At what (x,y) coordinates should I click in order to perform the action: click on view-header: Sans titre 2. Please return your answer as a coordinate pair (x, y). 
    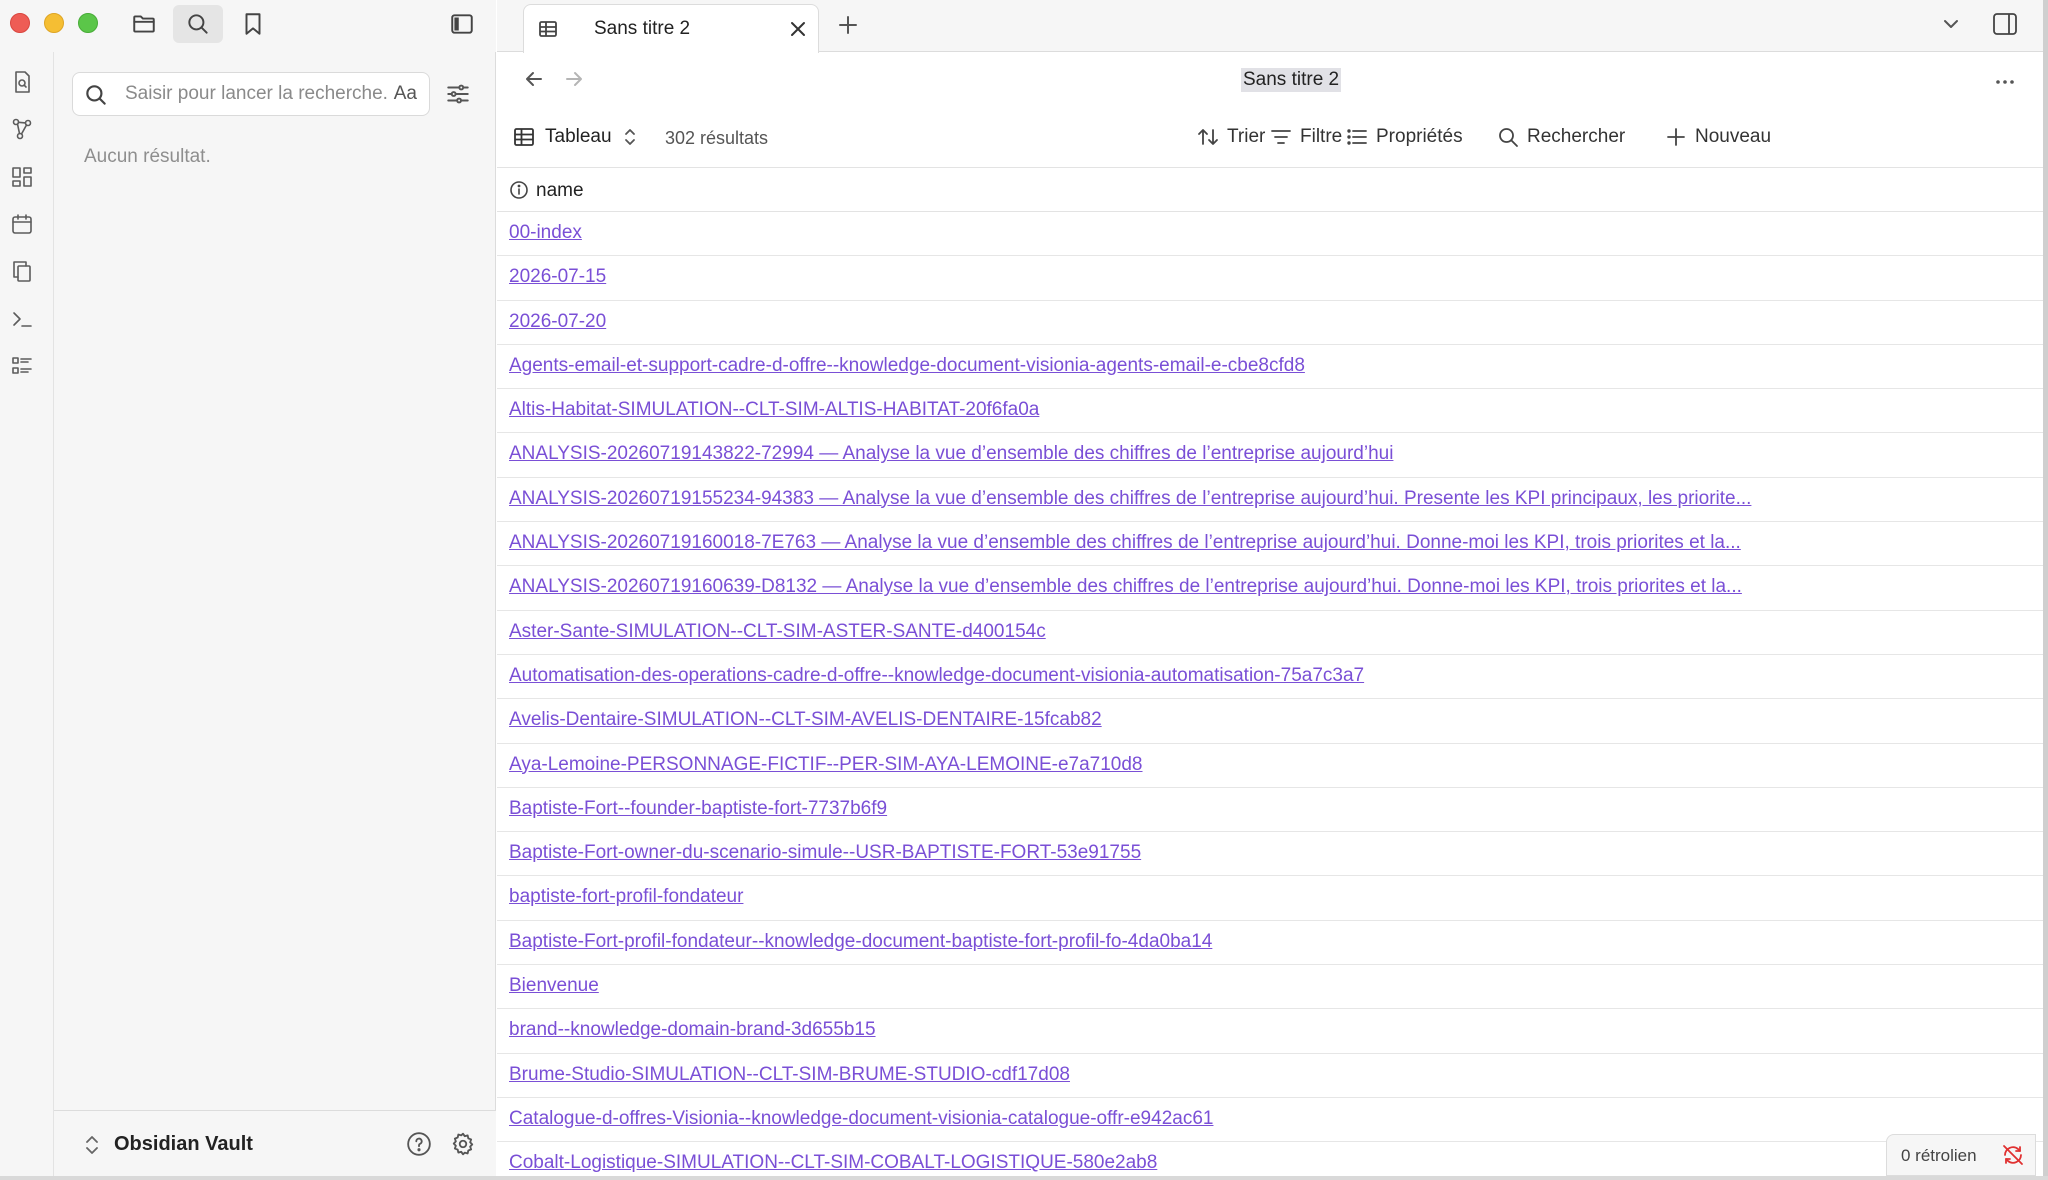
    Looking at the image, I should click on (1270, 80).